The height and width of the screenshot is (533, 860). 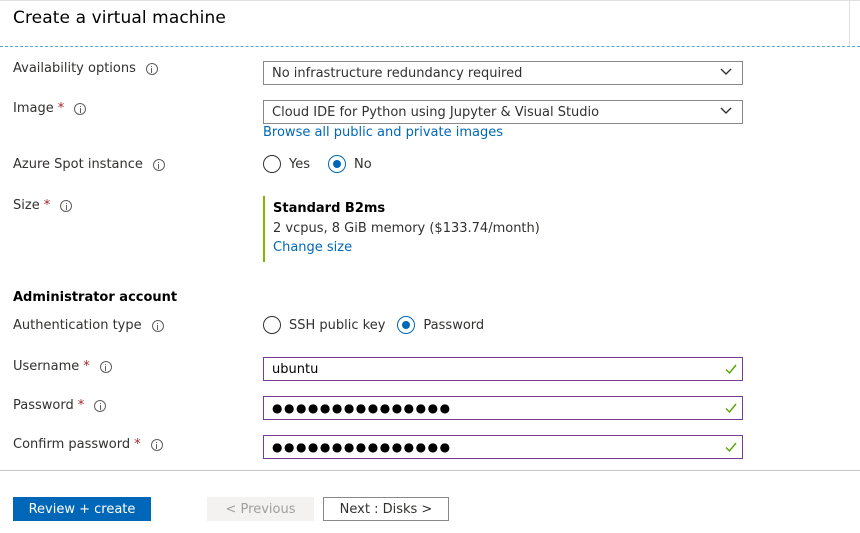 I want to click on availability-label-row: Availability options, so click(x=85, y=68).